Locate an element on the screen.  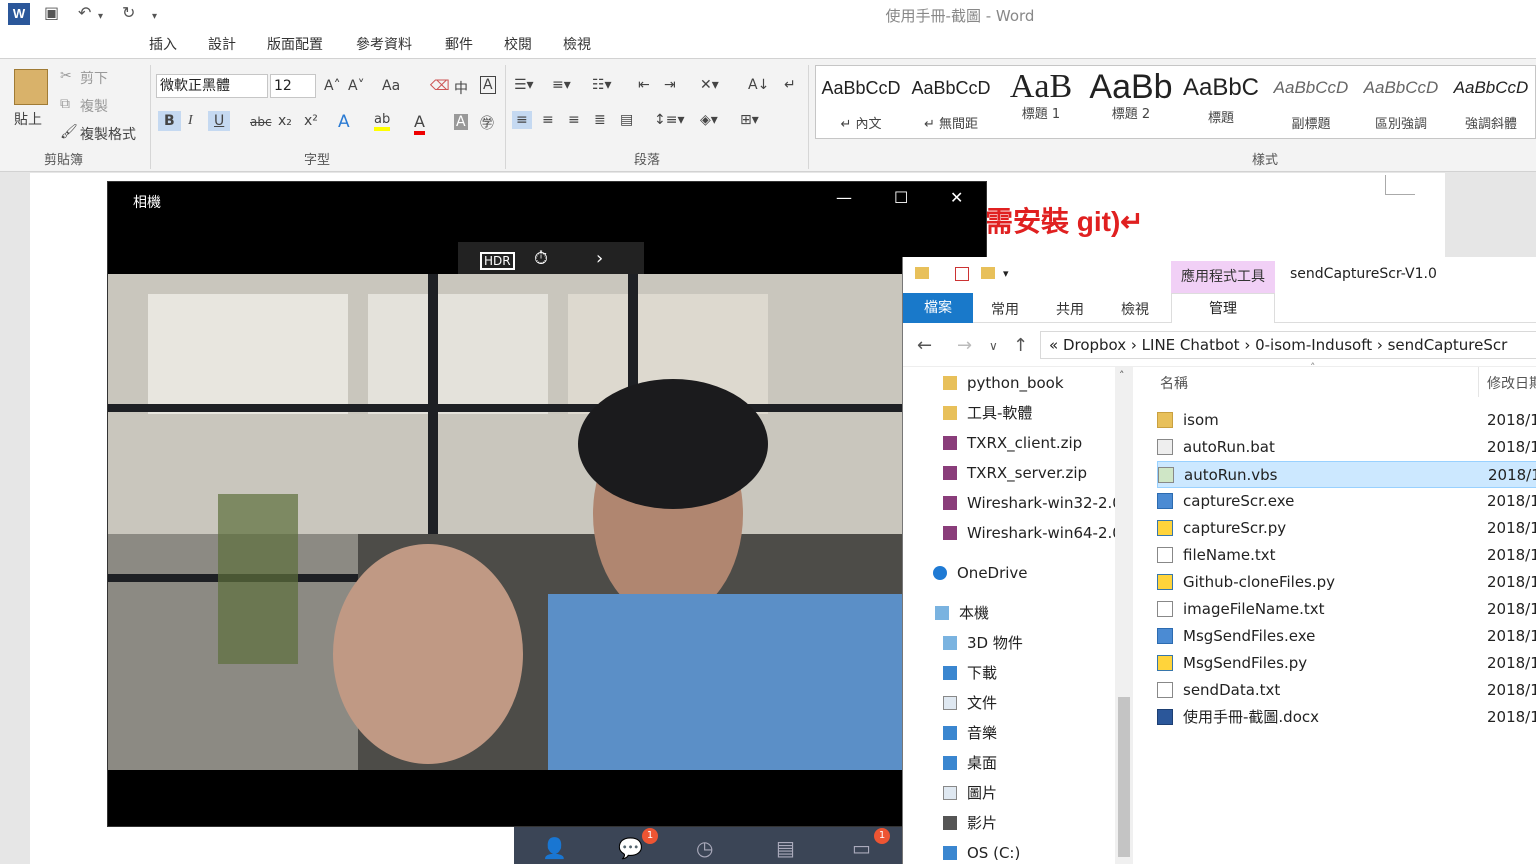
file-row-selected: autoRun.vbs 2018/1 is located at coordinates (1346, 474).